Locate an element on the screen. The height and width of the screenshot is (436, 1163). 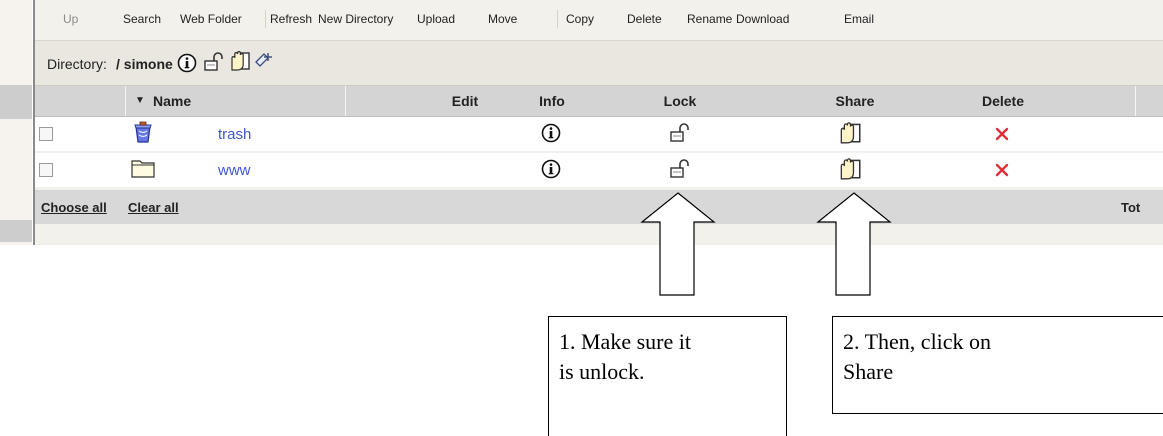
table-row: trash is located at coordinates (599, 134).